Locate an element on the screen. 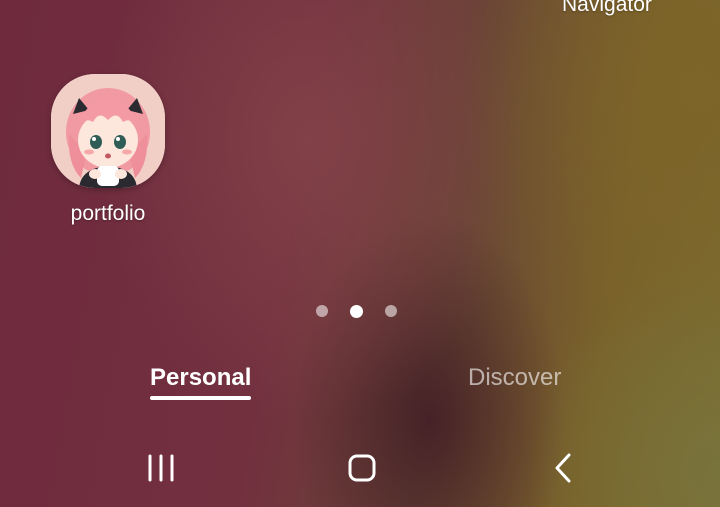 The width and height of the screenshot is (720, 507). recents-icon is located at coordinates (161, 468).